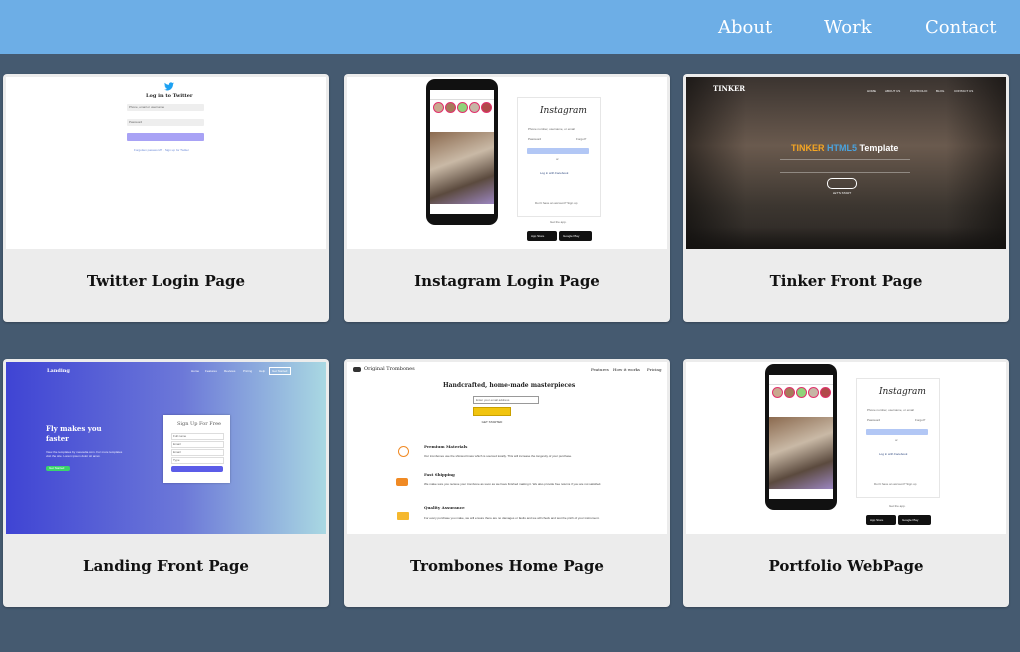 This screenshot has height=652, width=1020. Describe the element at coordinates (871, 91) in the screenshot. I see `tinker-menu-home: HOME` at that location.